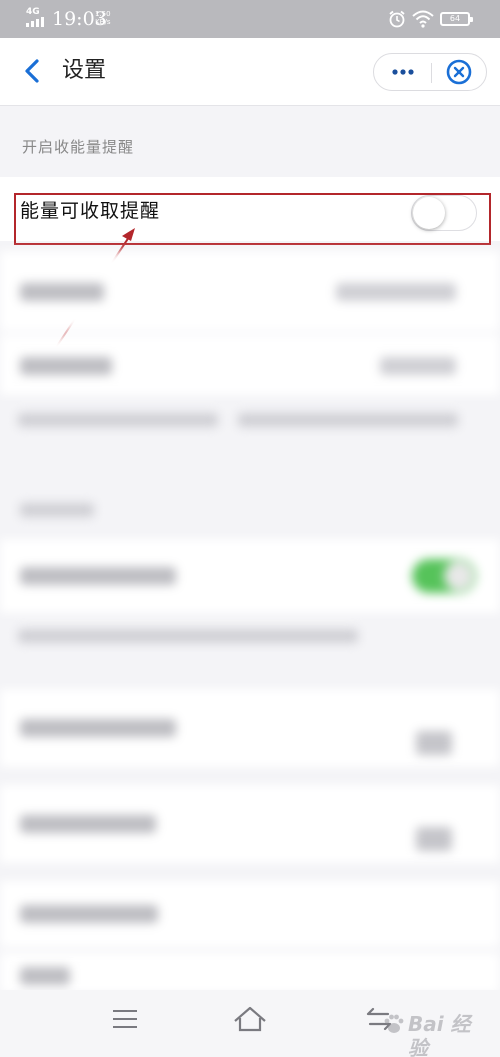  What do you see at coordinates (394, 1023) in the screenshot?
I see `paw-icon` at bounding box center [394, 1023].